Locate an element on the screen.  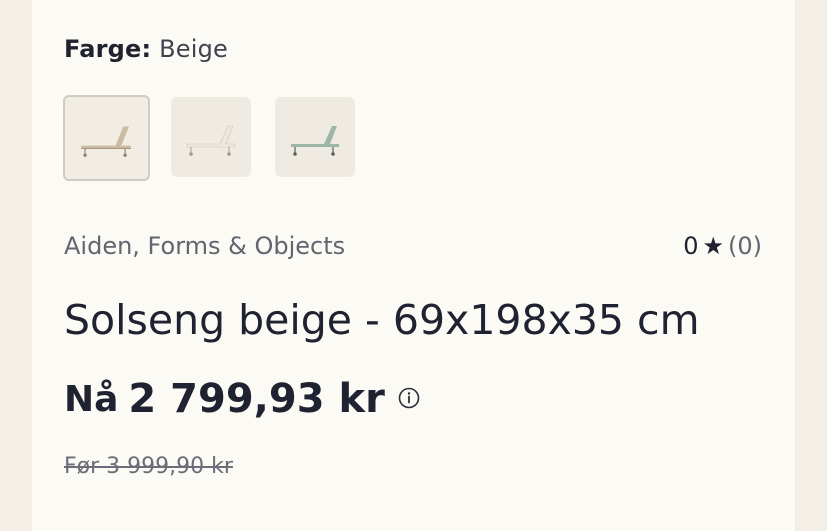
color-selector-label: Farge: Beige is located at coordinates (146, 49).